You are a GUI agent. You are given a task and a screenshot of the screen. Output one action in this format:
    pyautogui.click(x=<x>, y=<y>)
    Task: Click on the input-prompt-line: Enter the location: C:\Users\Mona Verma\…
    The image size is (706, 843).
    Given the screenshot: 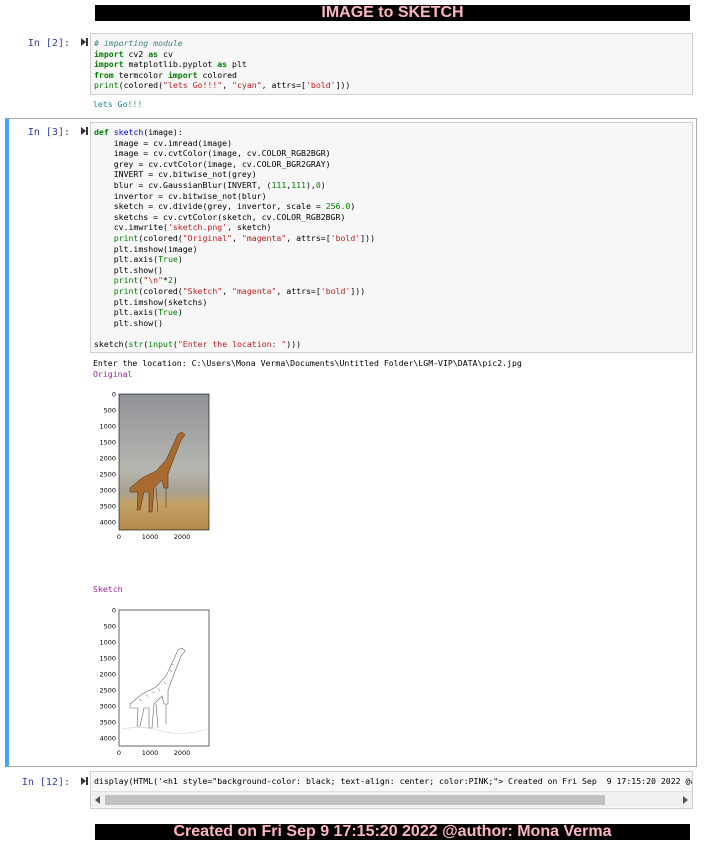 What is the action you would take?
    pyautogui.click(x=307, y=363)
    